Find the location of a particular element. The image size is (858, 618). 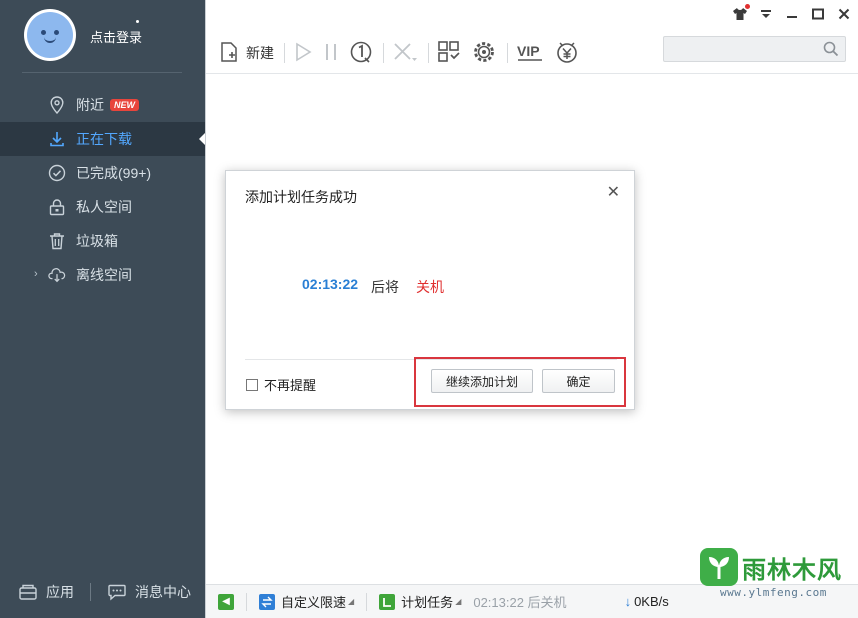

dont-remind-checkbox: 不再提醒 is located at coordinates (281, 384).